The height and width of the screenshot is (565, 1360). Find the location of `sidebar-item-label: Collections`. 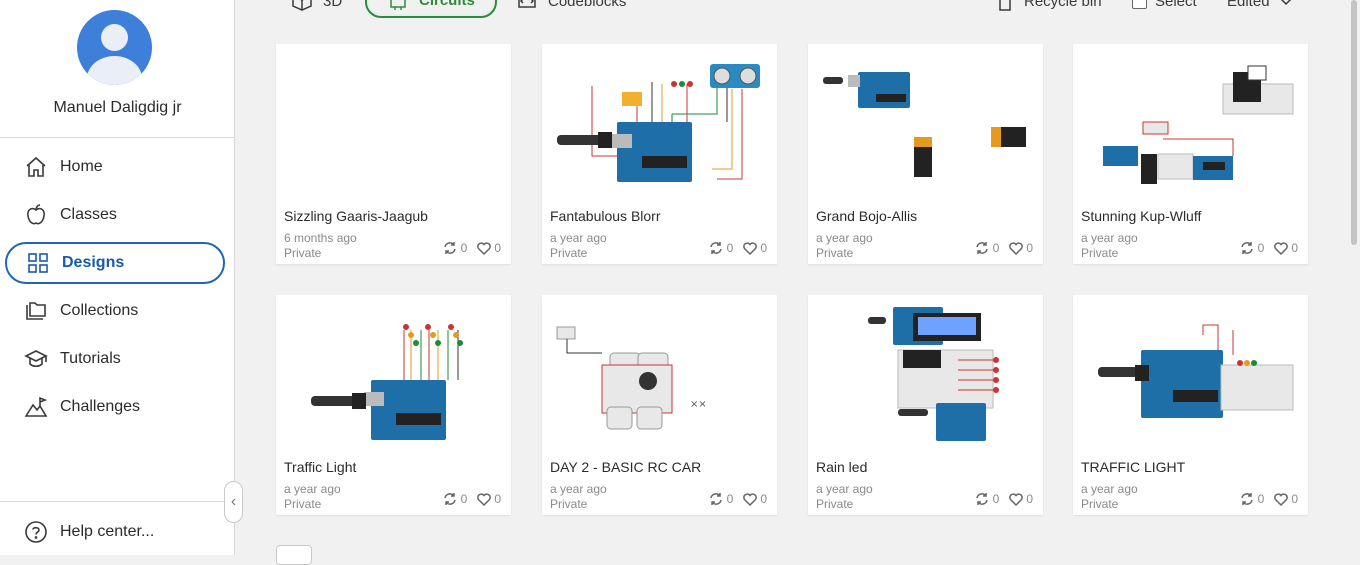

sidebar-item-label: Collections is located at coordinates (99, 310).